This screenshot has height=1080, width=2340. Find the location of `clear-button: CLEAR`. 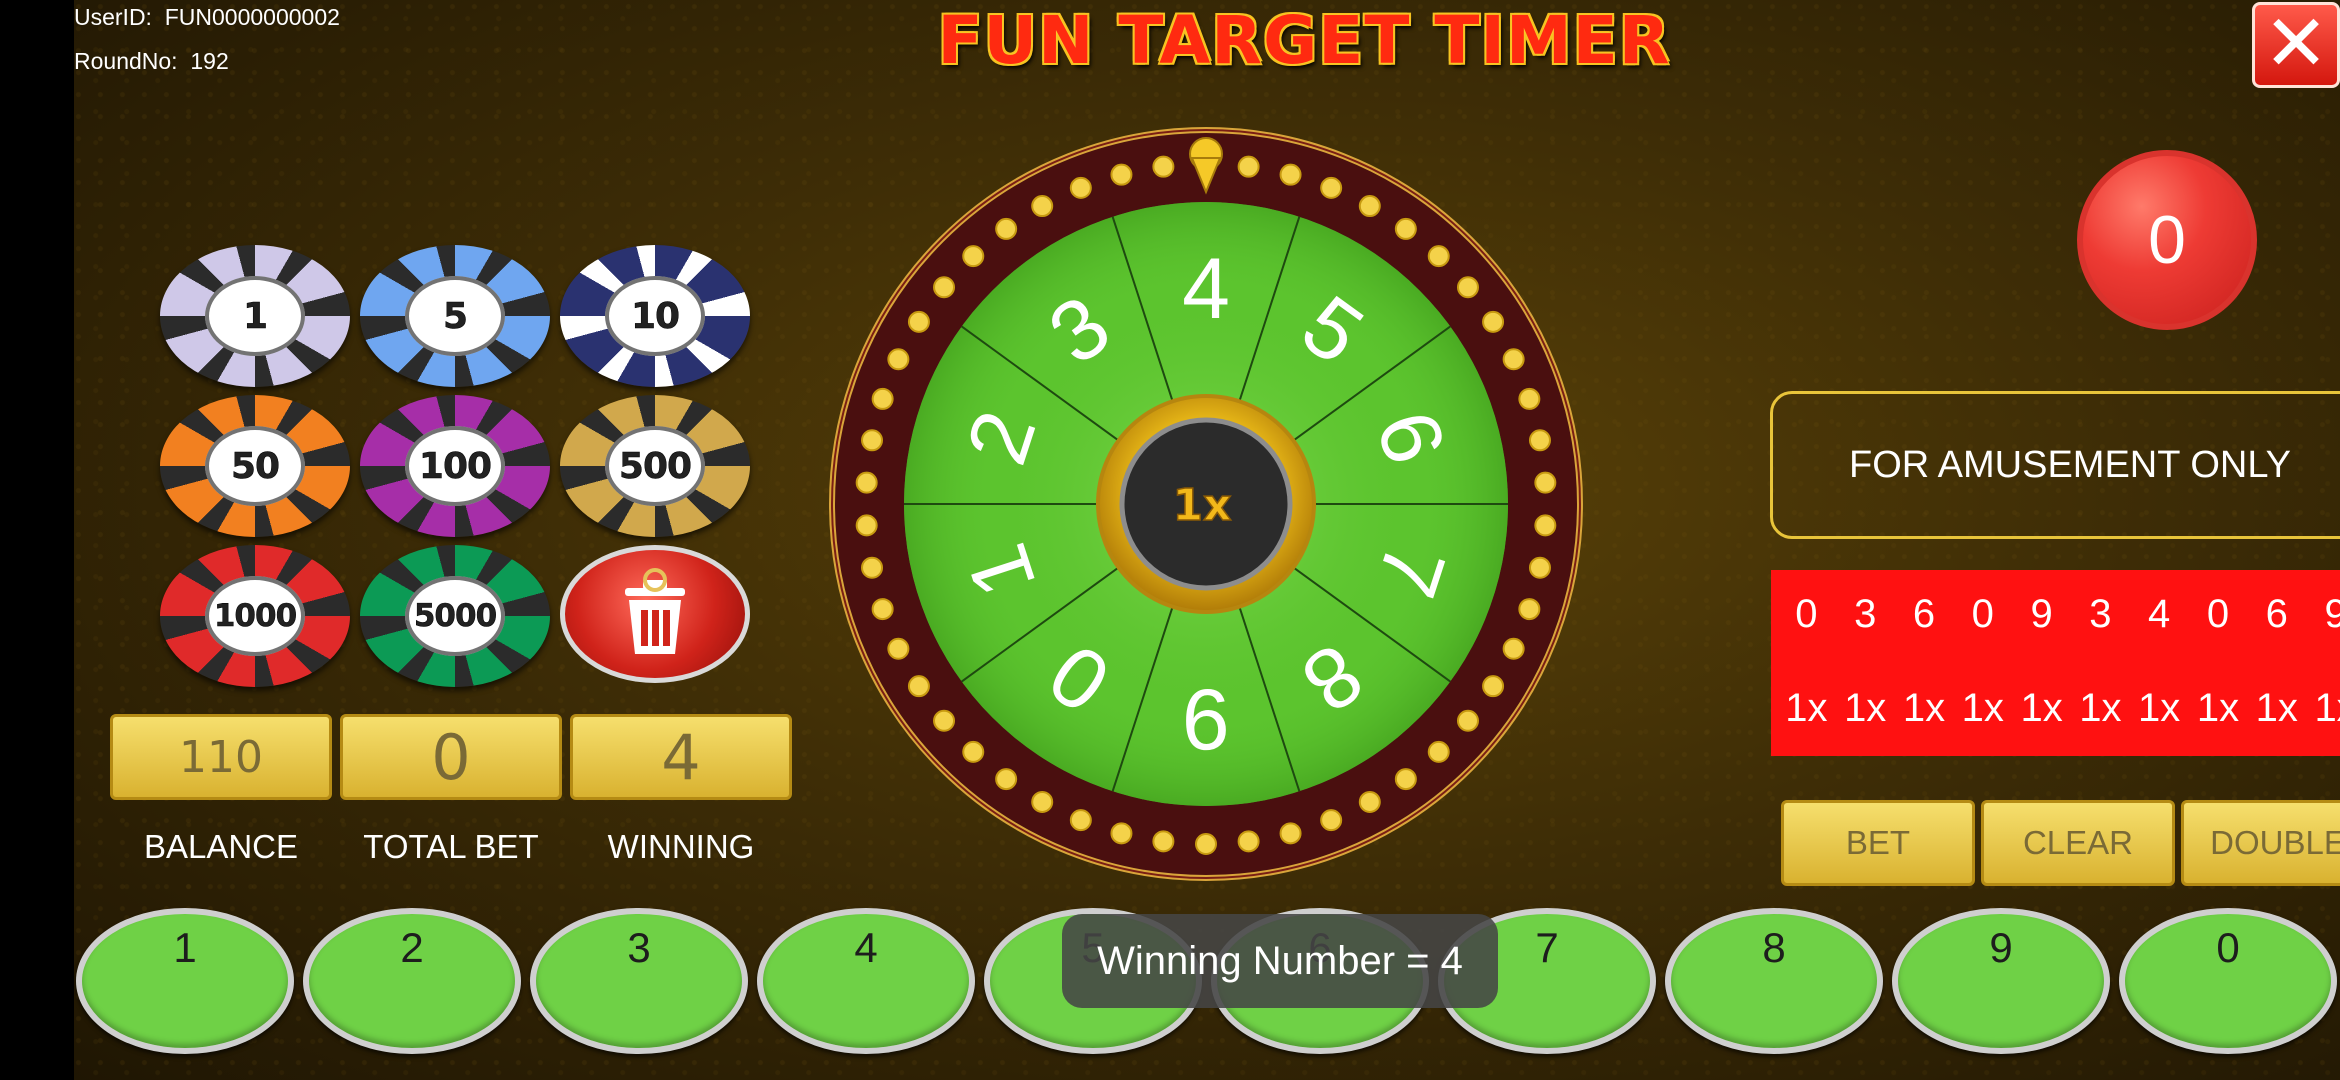

clear-button: CLEAR is located at coordinates (2078, 843).